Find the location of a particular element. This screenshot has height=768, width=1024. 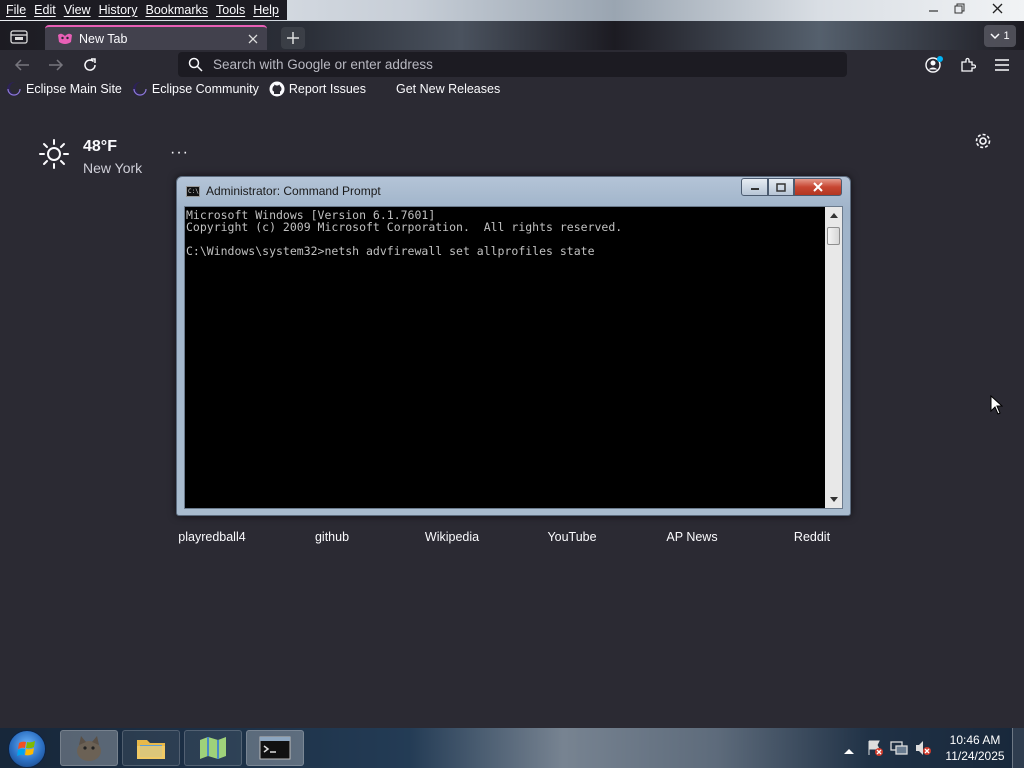

menu-file: File is located at coordinates (16, 10).